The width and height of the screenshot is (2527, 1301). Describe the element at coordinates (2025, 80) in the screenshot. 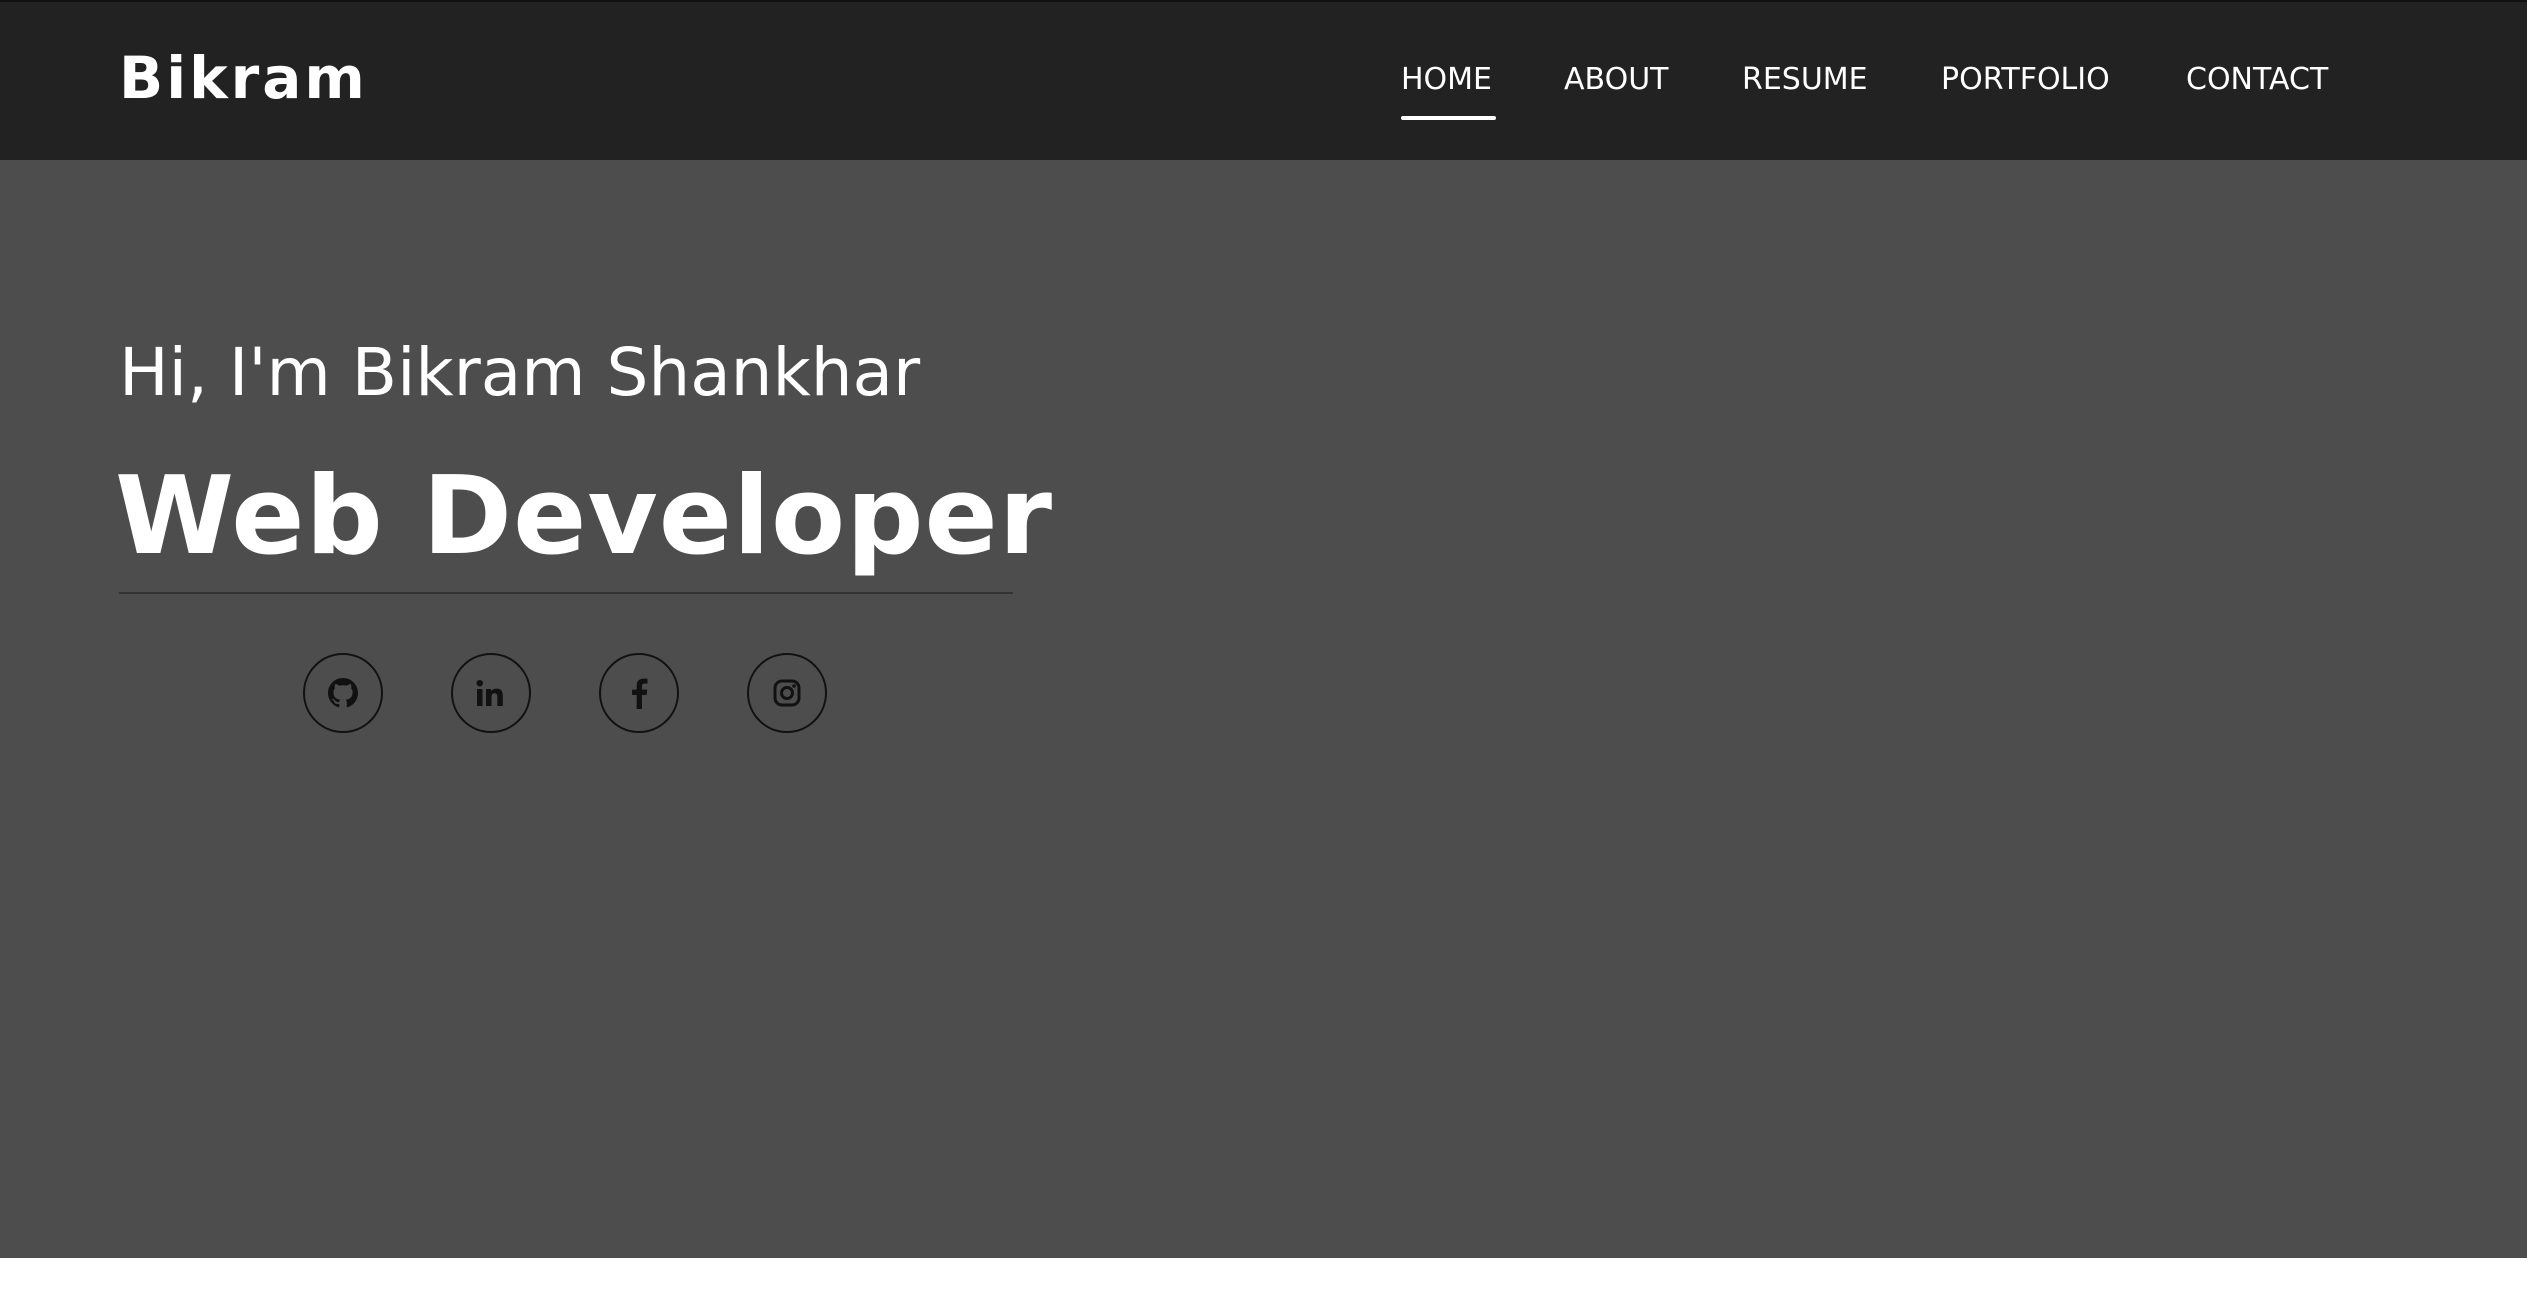

I see `nav-link-portfolio: PORTFOLIO` at that location.